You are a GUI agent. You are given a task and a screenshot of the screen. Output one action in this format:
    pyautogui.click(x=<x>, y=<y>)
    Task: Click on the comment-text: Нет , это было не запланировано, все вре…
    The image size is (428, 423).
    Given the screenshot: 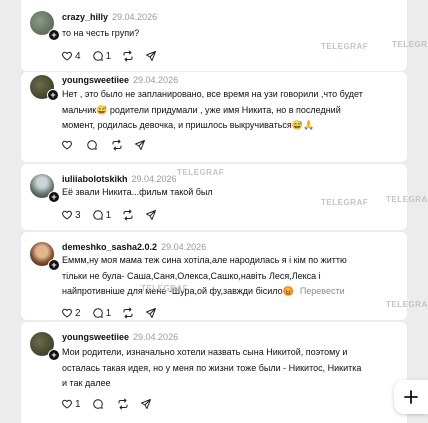 What is the action you would take?
    pyautogui.click(x=232, y=110)
    